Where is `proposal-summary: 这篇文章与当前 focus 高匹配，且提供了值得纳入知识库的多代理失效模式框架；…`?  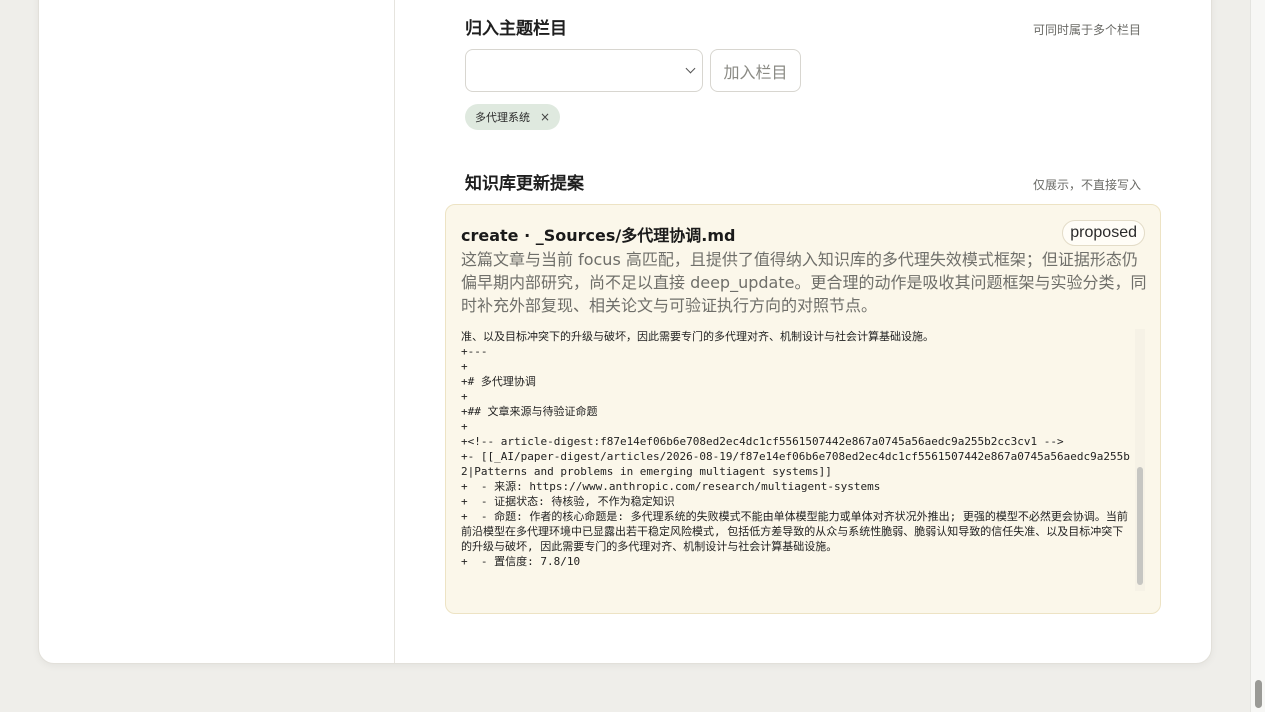
proposal-summary: 这篇文章与当前 focus 高匹配，且提供了值得纳入知识库的多代理失效模式框架；… is located at coordinates (804, 282).